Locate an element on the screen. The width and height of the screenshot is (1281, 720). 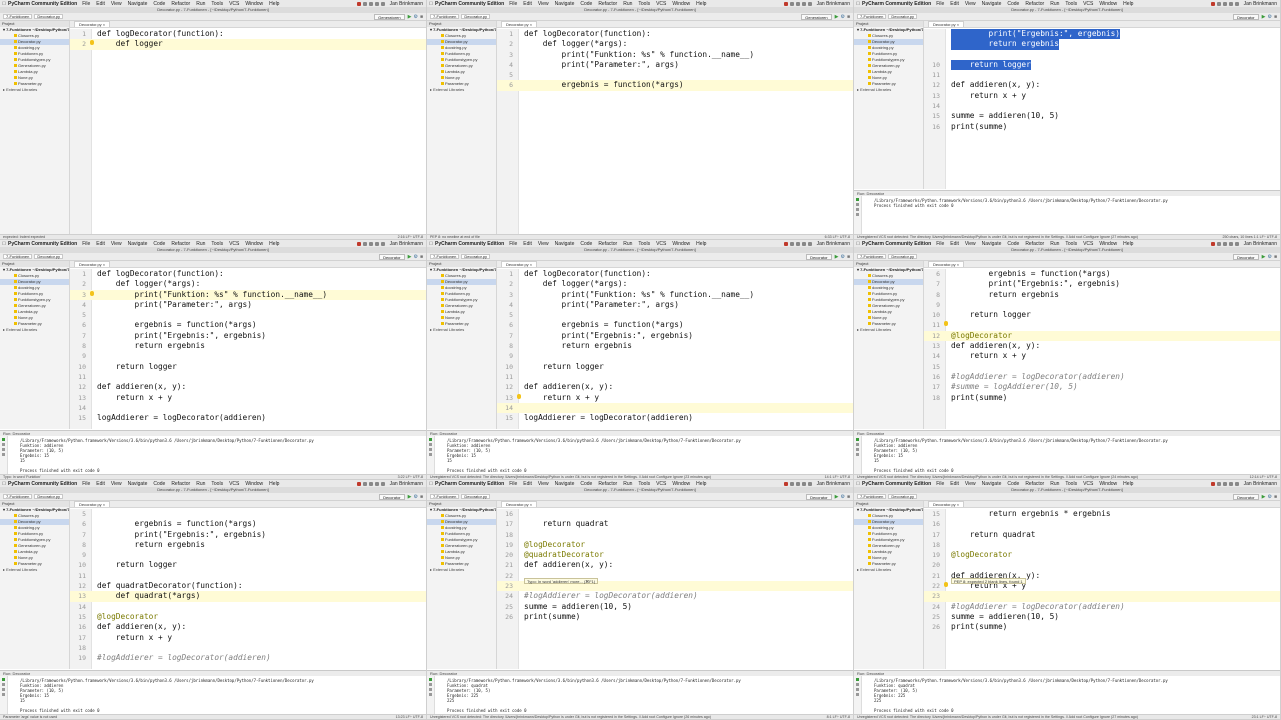
menu-navigate: Navigate is located at coordinates (565, 484).